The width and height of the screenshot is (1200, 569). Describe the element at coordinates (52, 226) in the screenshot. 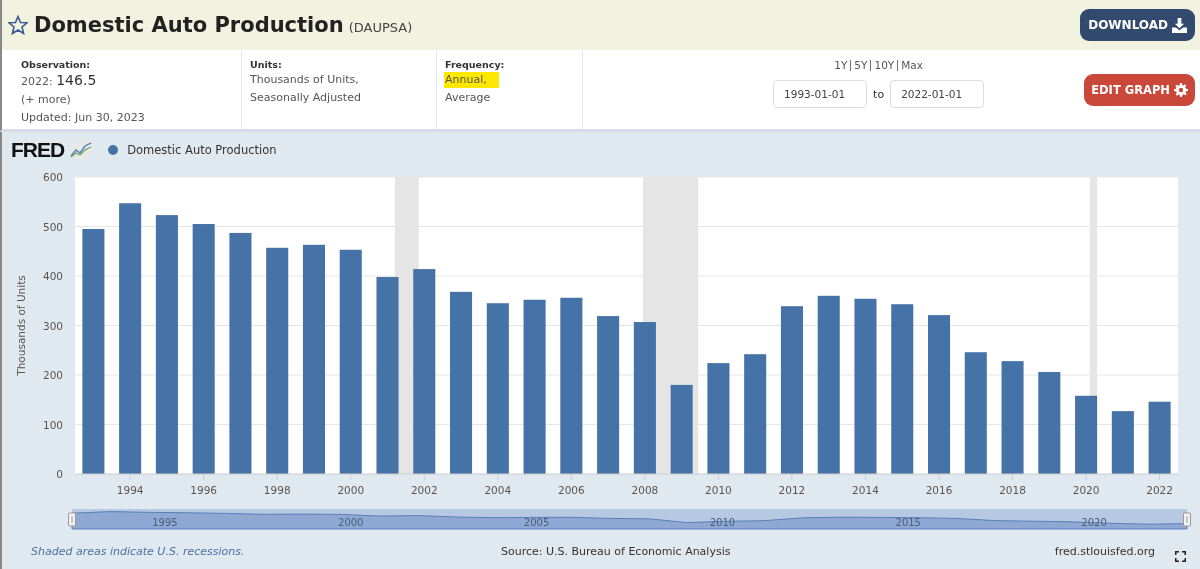

I see `y-tick-label: 500` at that location.